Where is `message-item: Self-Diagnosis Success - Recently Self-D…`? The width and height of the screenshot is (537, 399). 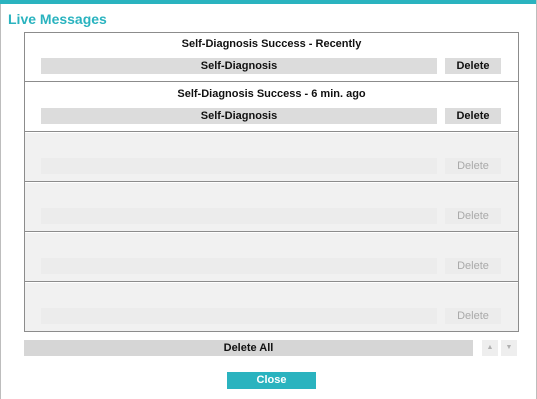 message-item: Self-Diagnosis Success - Recently Self-D… is located at coordinates (271, 57).